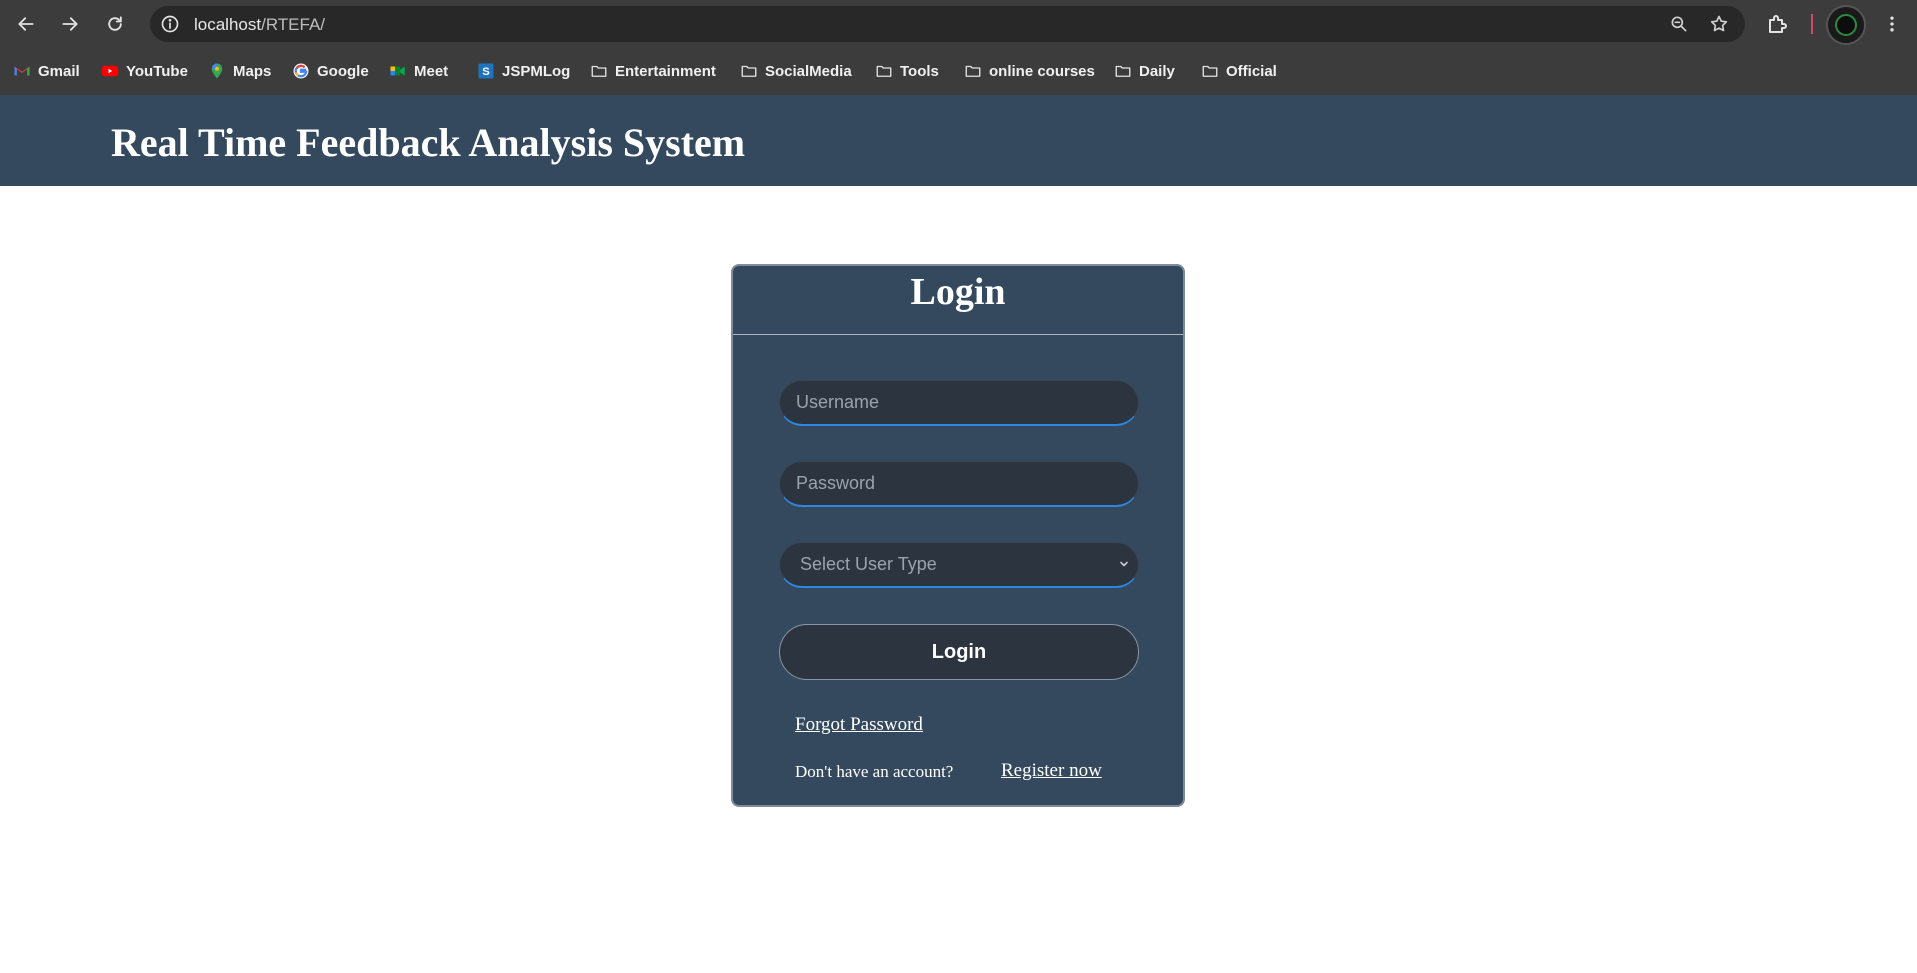 The width and height of the screenshot is (1917, 973). I want to click on reload-icon, so click(115, 23).